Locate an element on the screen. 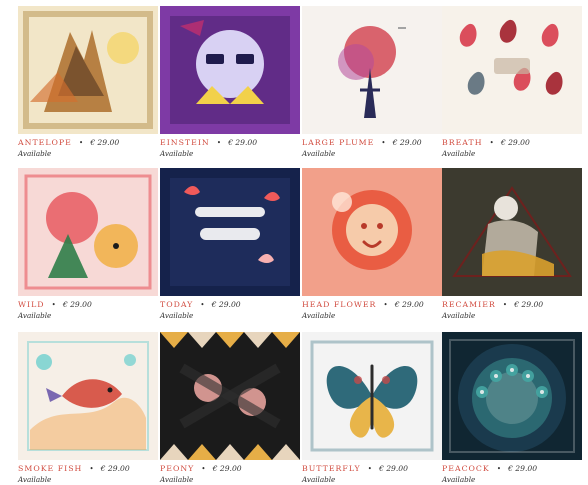 The image size is (588, 485). product-card: TODAY • € 29.00 Available is located at coordinates (230, 244).